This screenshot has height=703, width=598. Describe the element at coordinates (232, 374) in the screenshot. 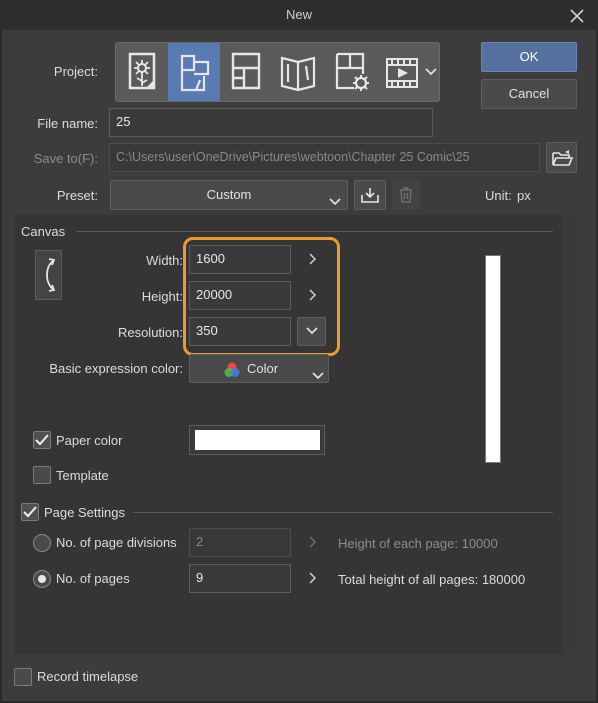

I see `color-wheel-icon` at that location.